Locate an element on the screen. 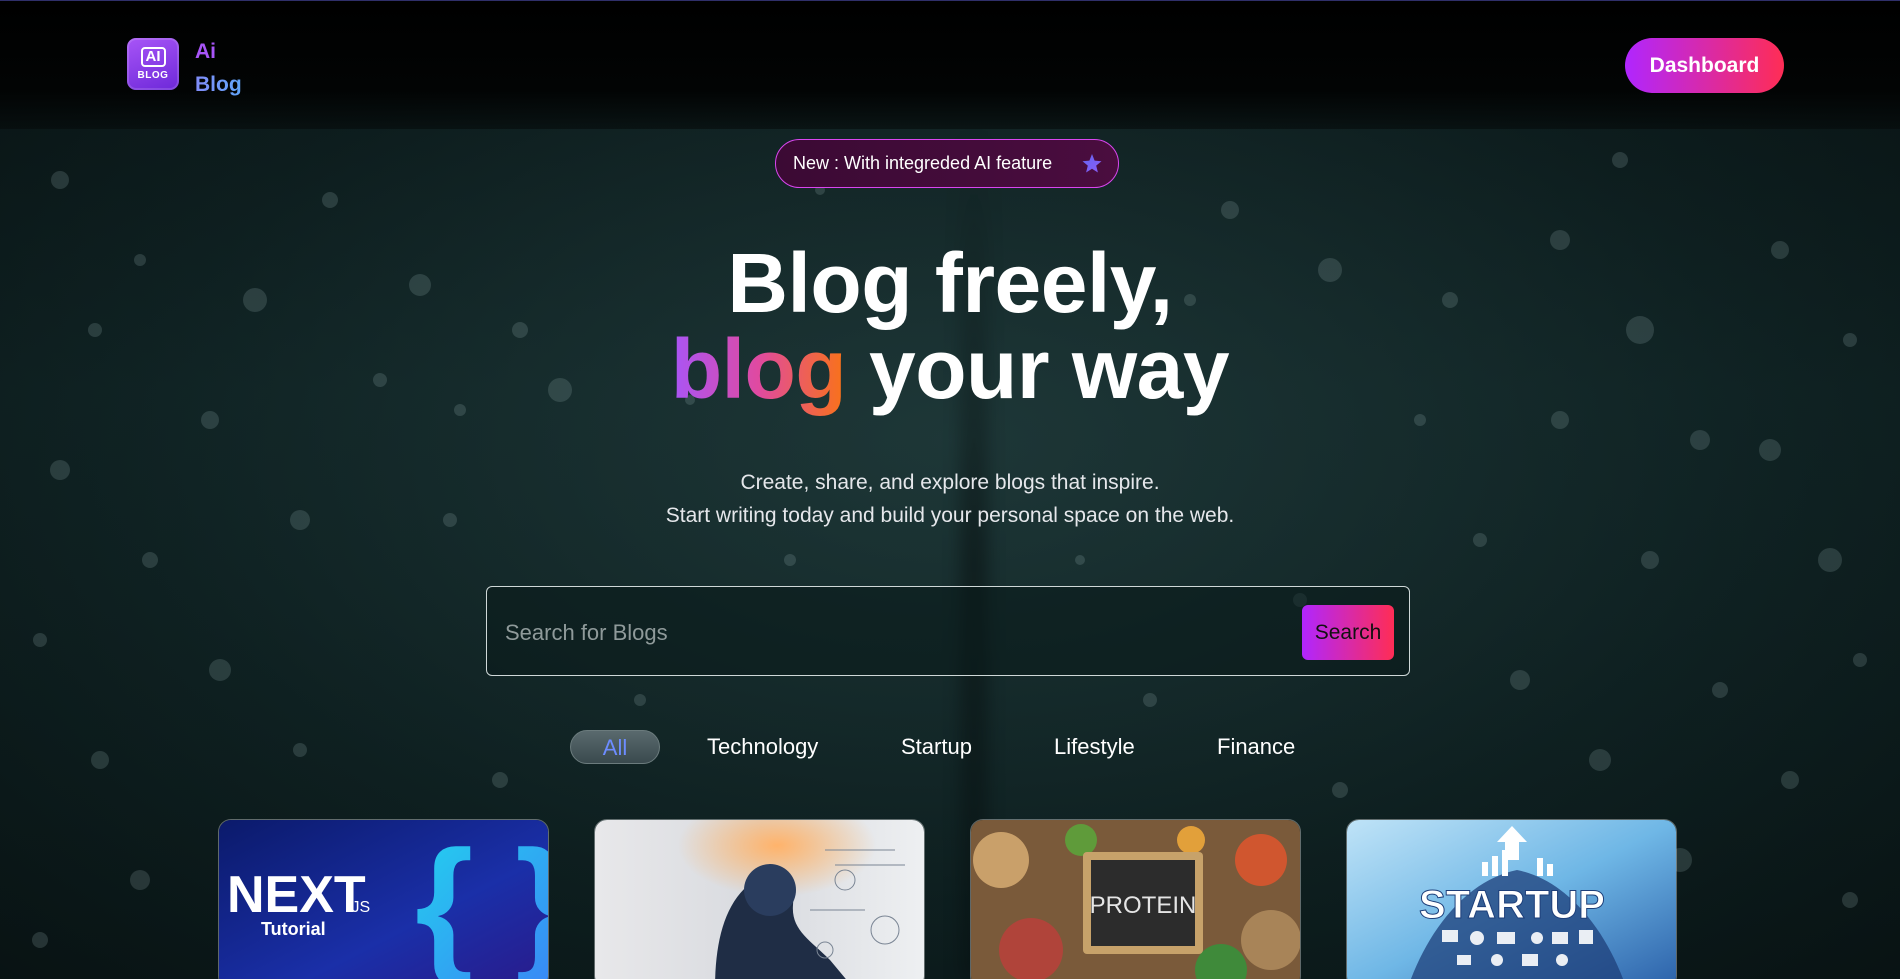  card-image-text-protein: PROTEIN is located at coordinates (1143, 905).